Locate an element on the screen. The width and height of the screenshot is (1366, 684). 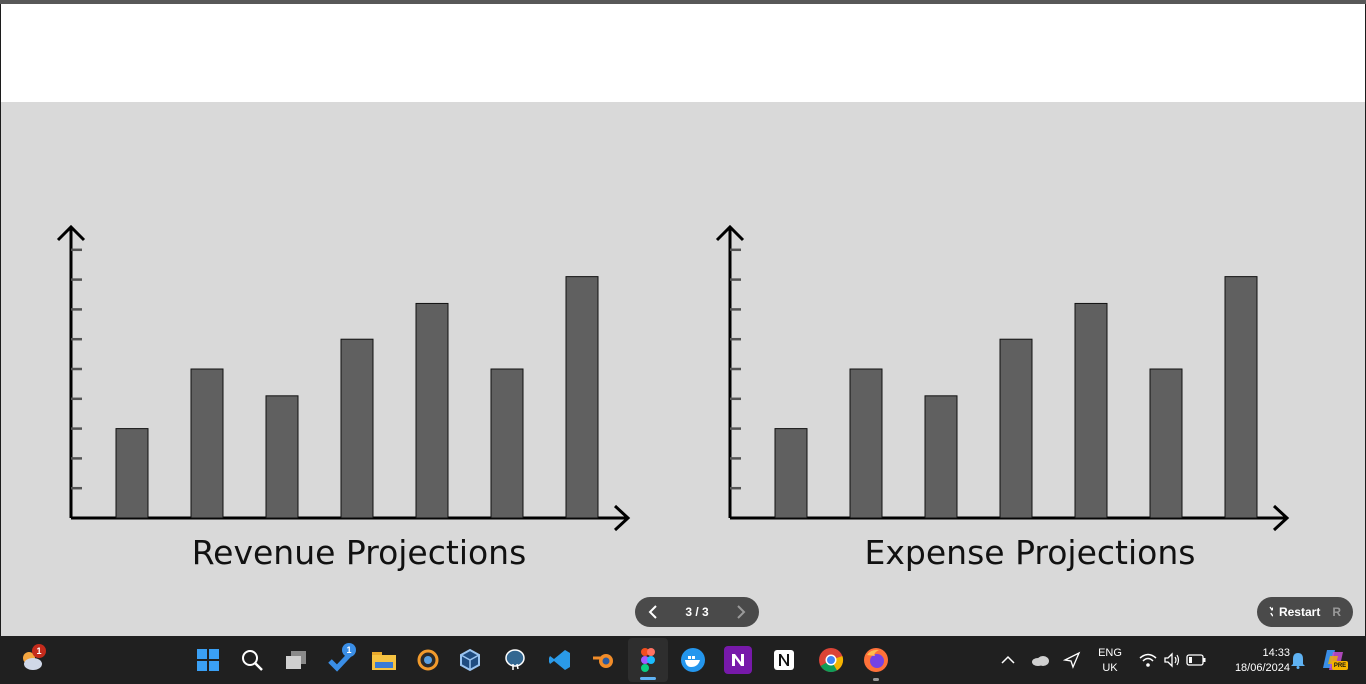
blender-icon is located at coordinates (603, 661).